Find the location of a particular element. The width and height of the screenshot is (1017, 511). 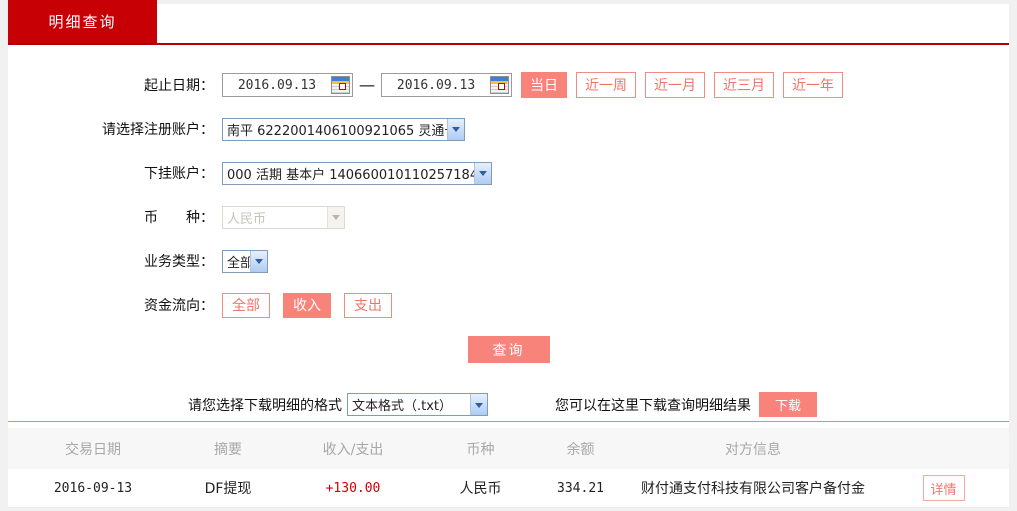

cell-amount: +130.00 is located at coordinates (353, 488).